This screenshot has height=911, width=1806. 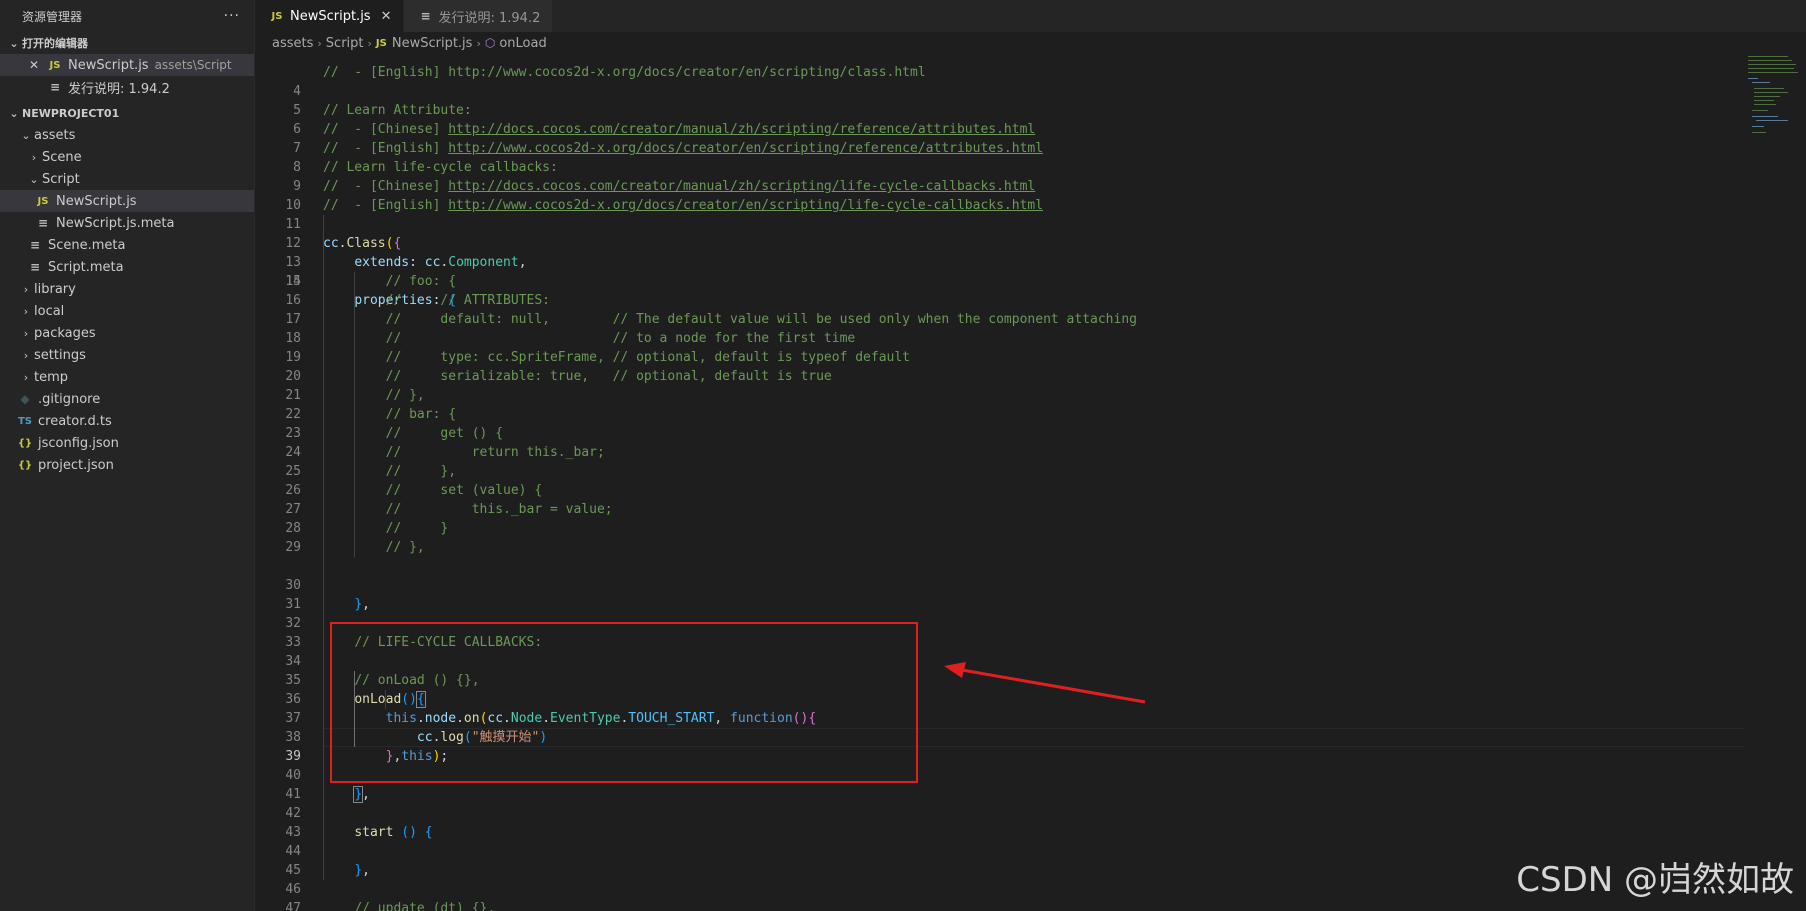 What do you see at coordinates (1000, 147) in the screenshot?
I see `code-line: 7 // Learn life-cycle callbacks:` at bounding box center [1000, 147].